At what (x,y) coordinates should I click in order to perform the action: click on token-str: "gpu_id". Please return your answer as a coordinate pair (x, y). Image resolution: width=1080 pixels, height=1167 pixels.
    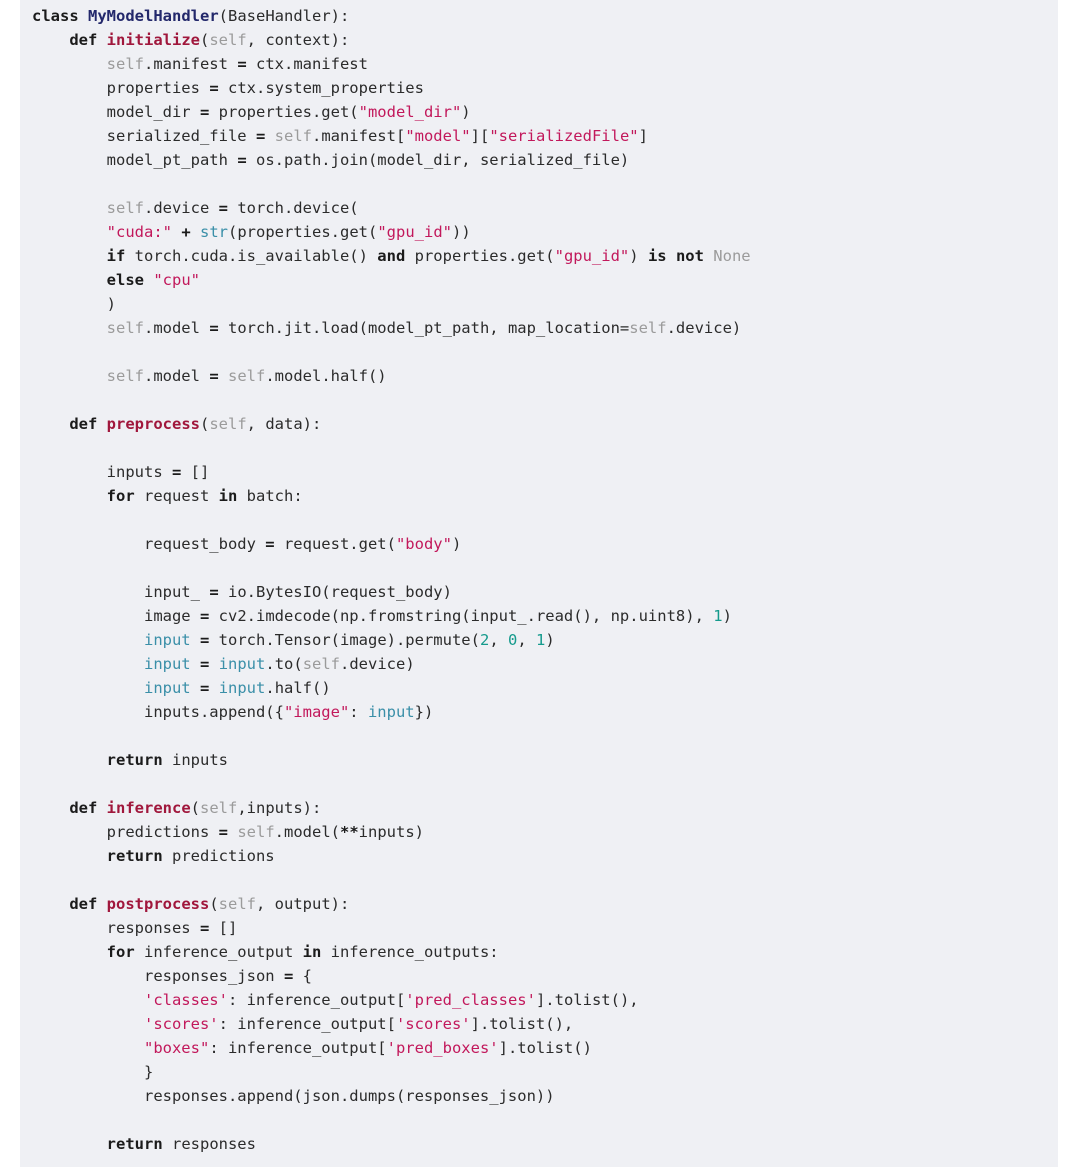
    Looking at the image, I should click on (414, 232).